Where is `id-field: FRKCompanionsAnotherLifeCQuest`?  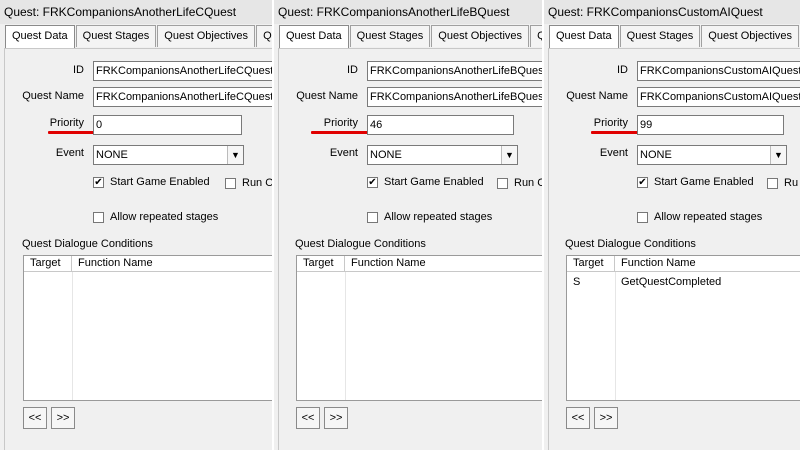
id-field: FRKCompanionsAnotherLifeCQuest is located at coordinates (182, 71).